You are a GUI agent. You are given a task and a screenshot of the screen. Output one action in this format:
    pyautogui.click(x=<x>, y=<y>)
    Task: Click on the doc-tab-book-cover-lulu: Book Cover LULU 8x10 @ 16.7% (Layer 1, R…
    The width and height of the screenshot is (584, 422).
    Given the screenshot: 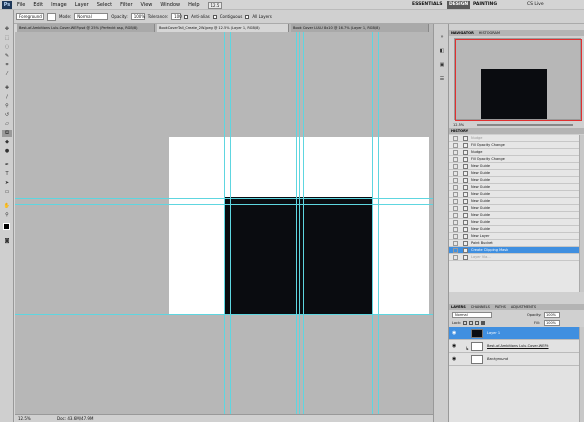 What is the action you would take?
    pyautogui.click(x=360, y=28)
    